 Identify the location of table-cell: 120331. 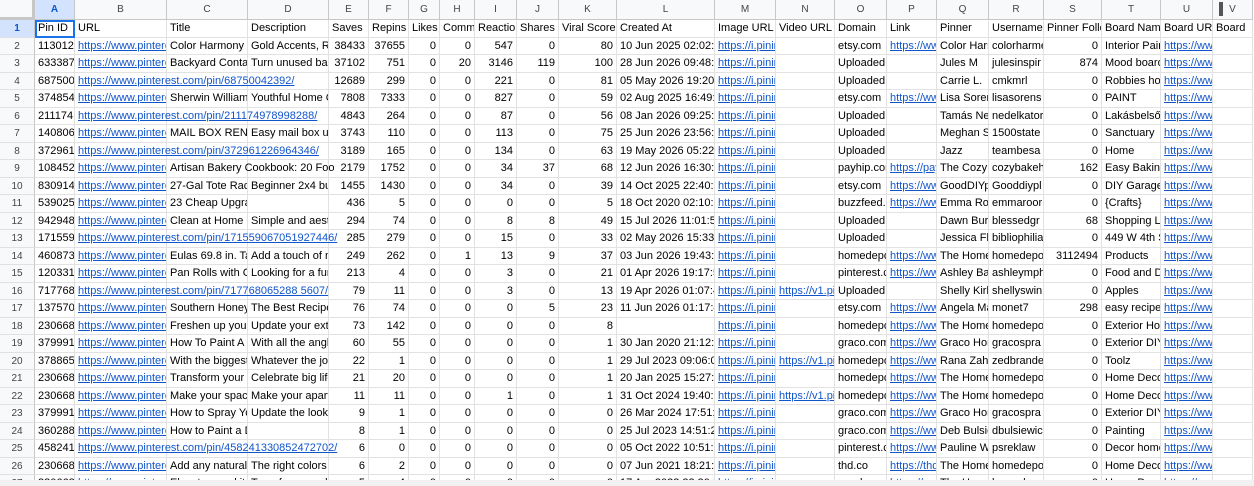
(55, 274).